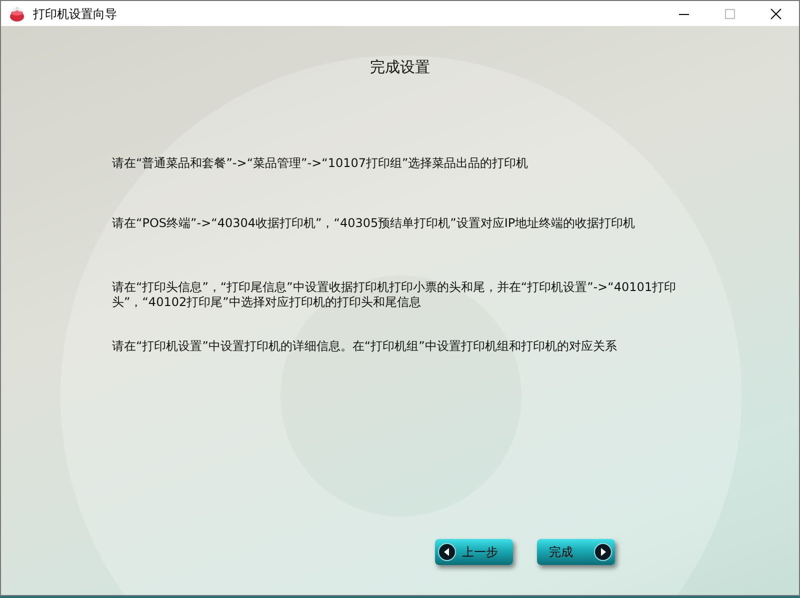  I want to click on instruction-text: 请在“POS终端”->“40304收据打印机”，“40305预结单打印机”设置对应IP地址终端的收据打印机, so click(374, 223).